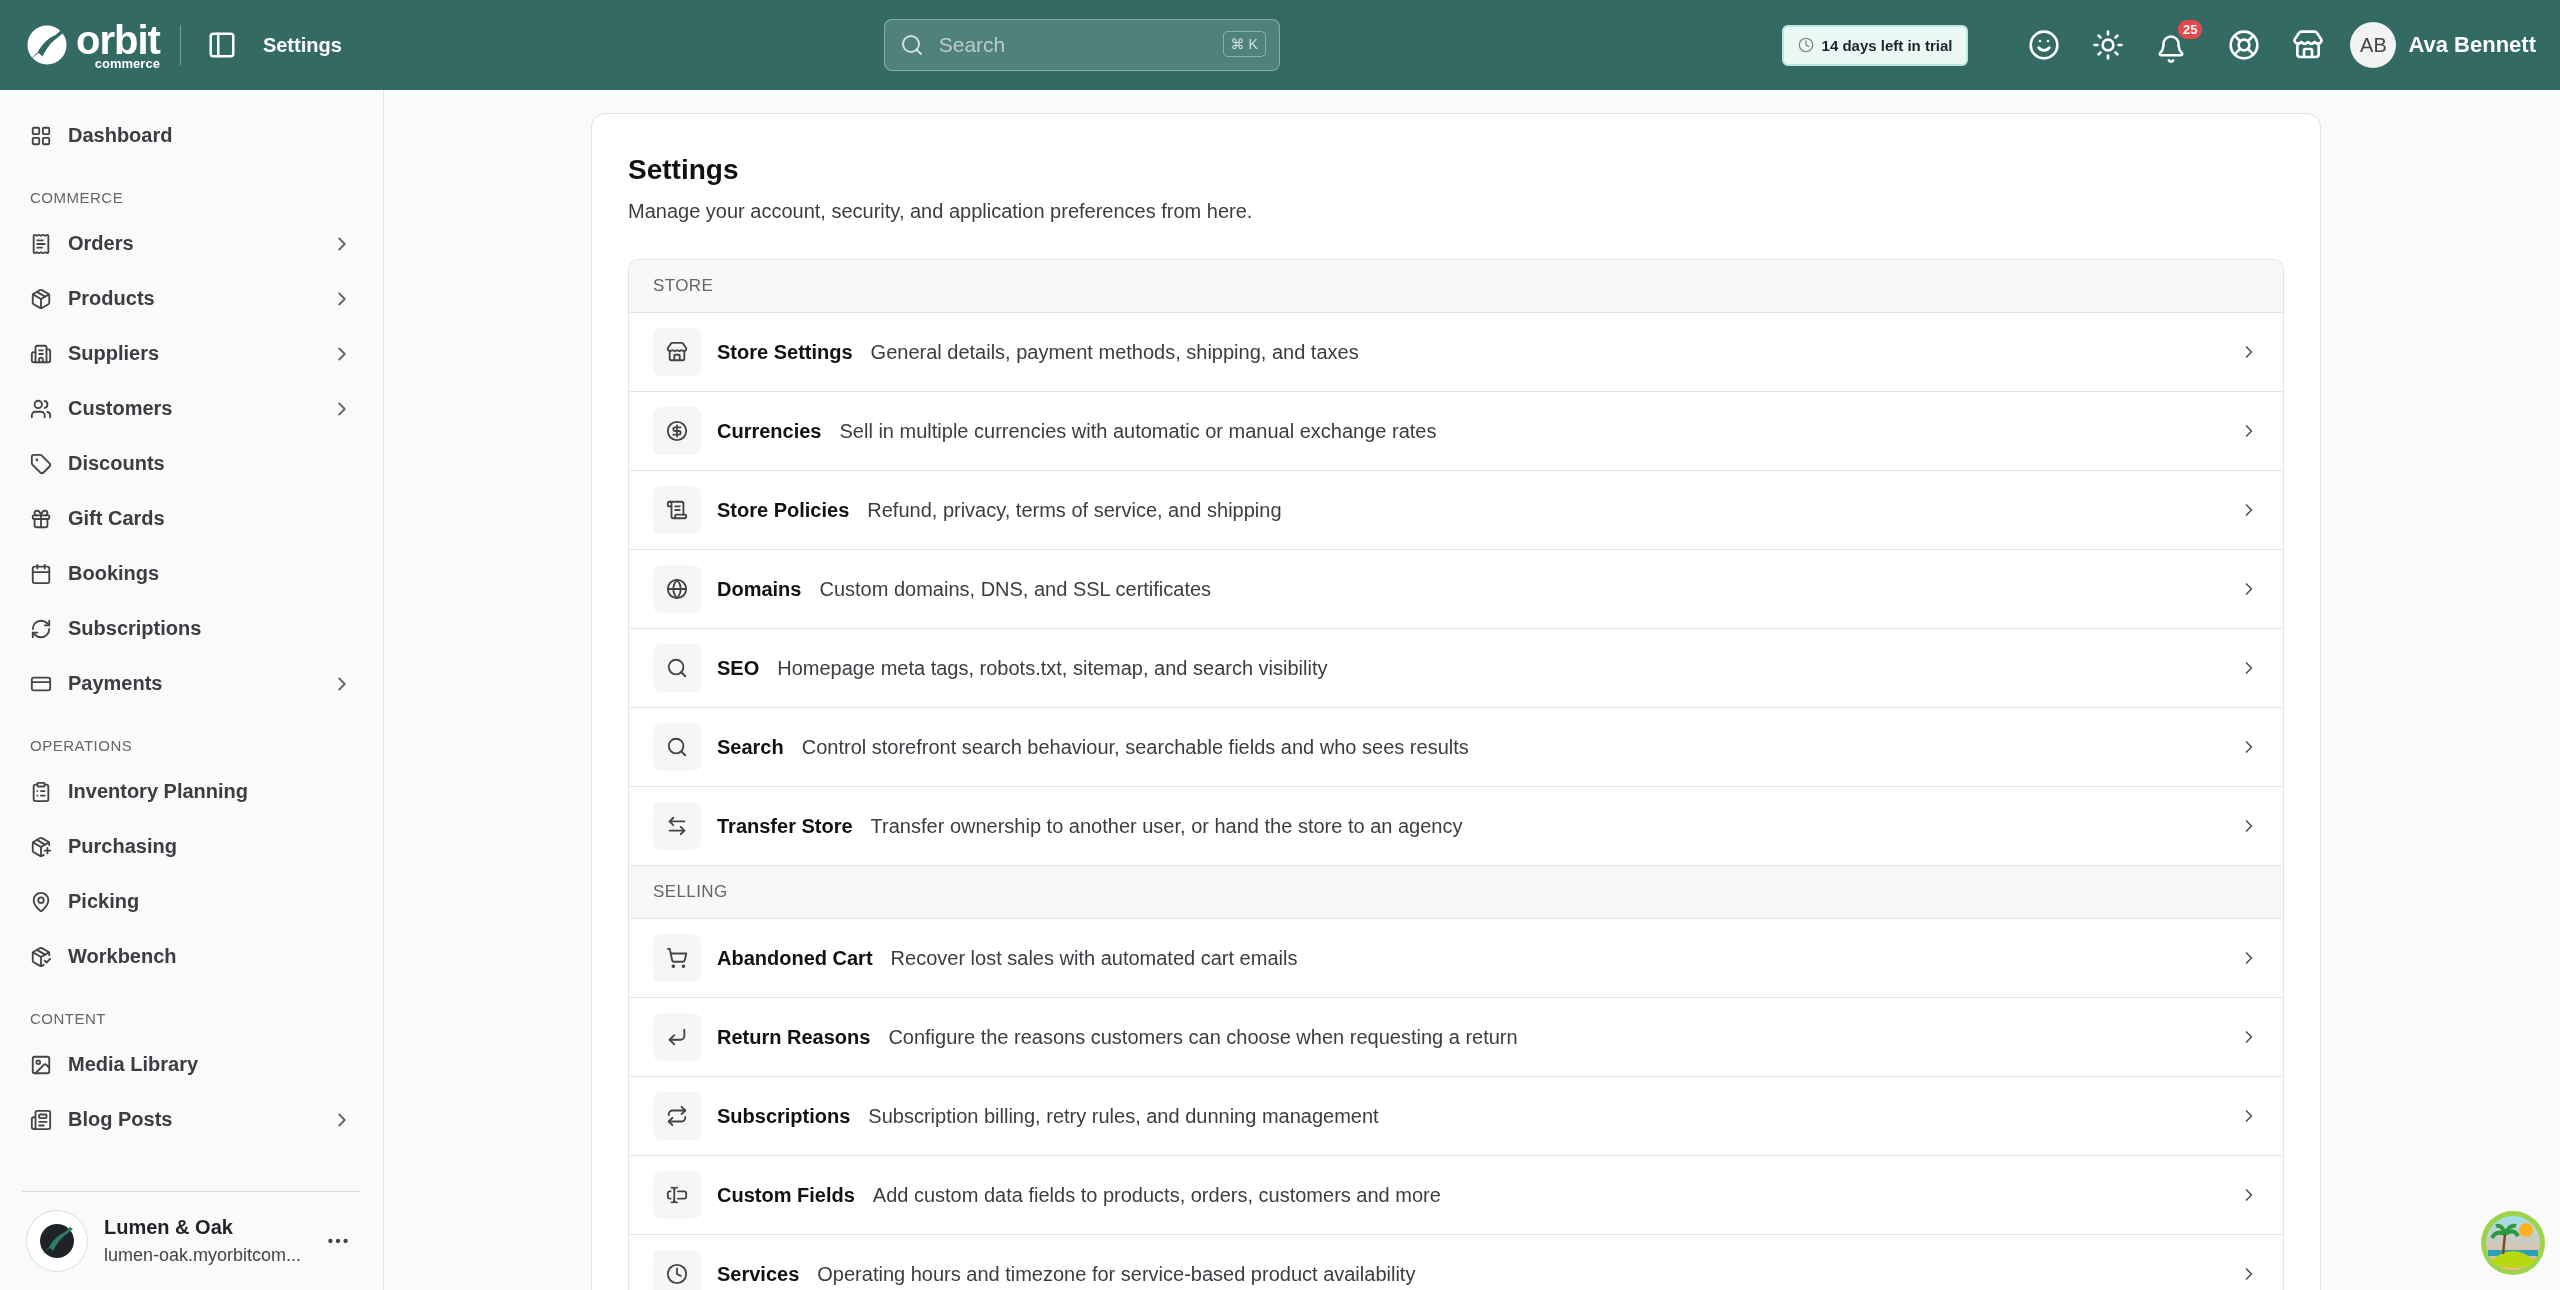  Describe the element at coordinates (794, 1037) in the screenshot. I see `row-title: Return Reasons` at that location.